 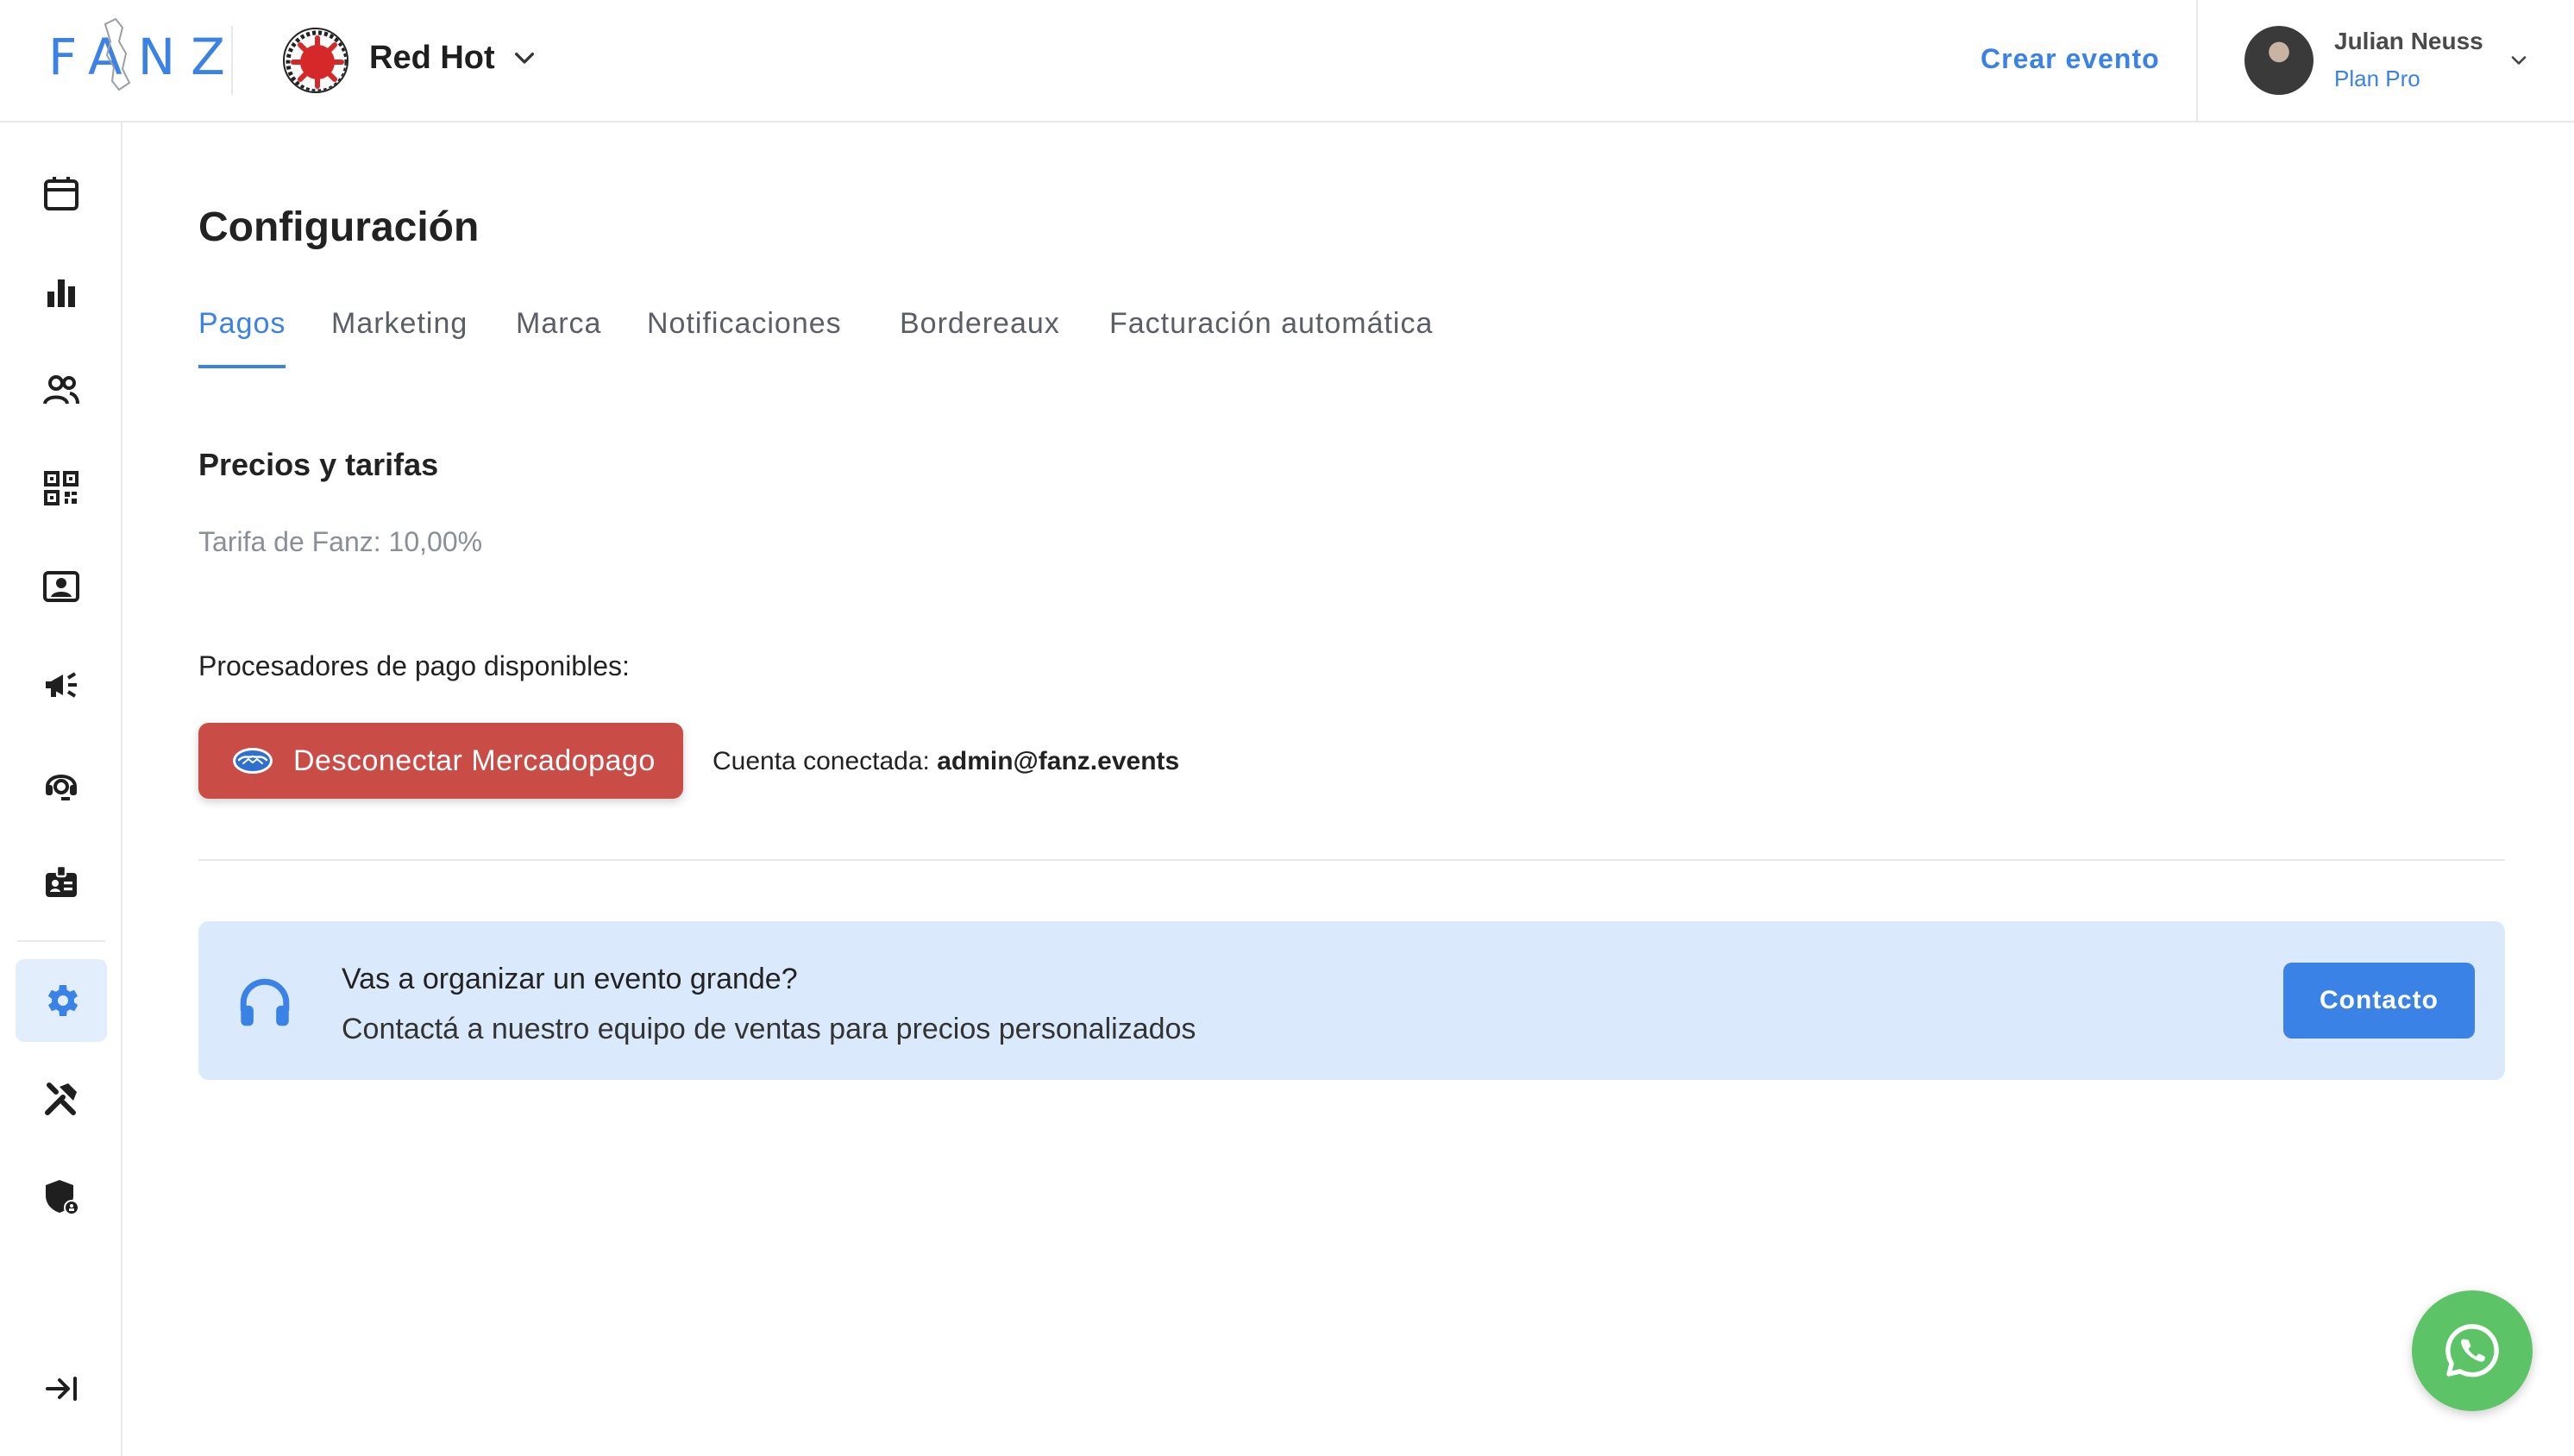 I want to click on page-title: Configuración, so click(x=339, y=227).